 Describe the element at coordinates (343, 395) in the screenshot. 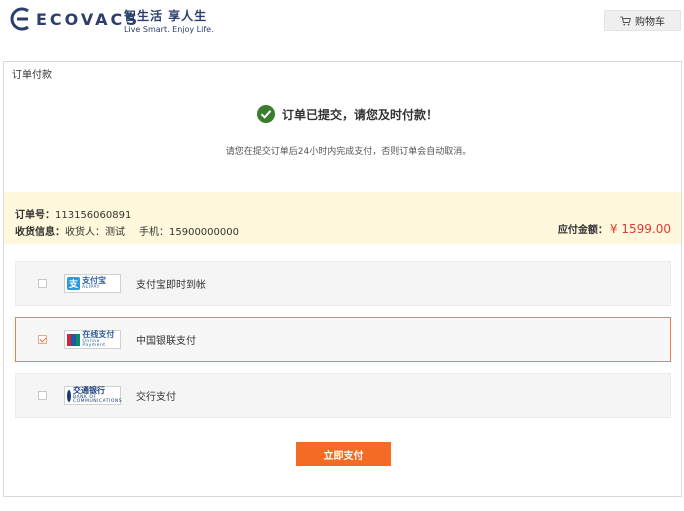

I see `payment-option-bocom: 交通银行 BANK OF COMMUNICATIONS 交行支付` at that location.